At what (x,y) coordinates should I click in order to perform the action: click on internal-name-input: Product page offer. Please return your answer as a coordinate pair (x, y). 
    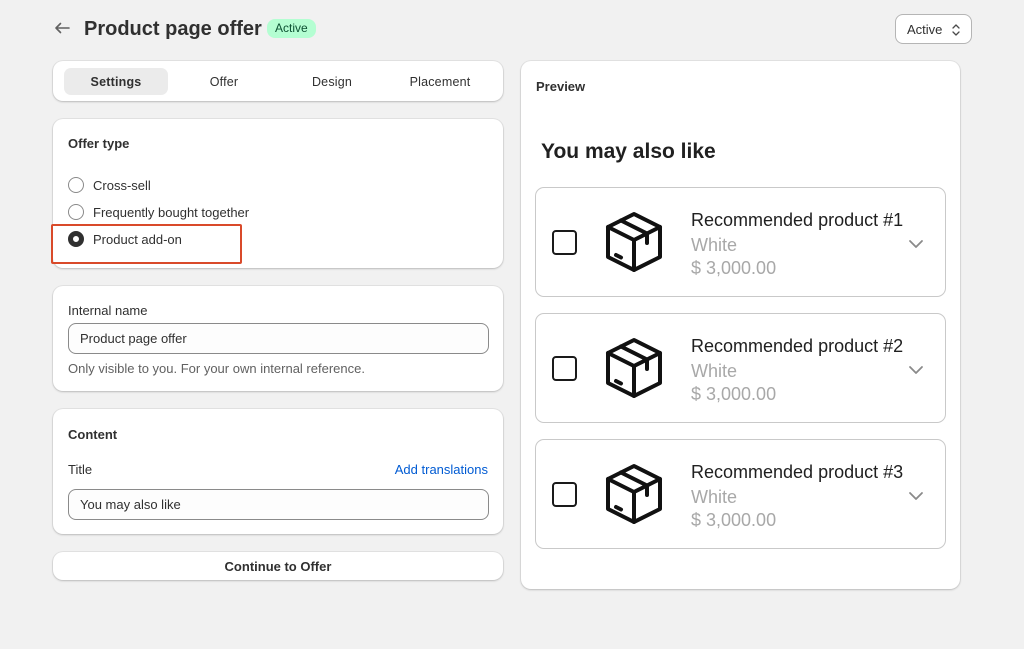
    Looking at the image, I should click on (278, 338).